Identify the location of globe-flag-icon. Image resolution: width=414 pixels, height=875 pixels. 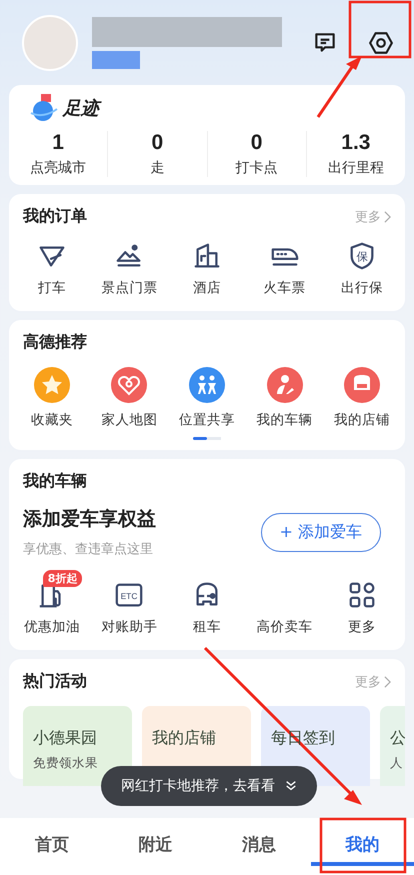
(44, 108).